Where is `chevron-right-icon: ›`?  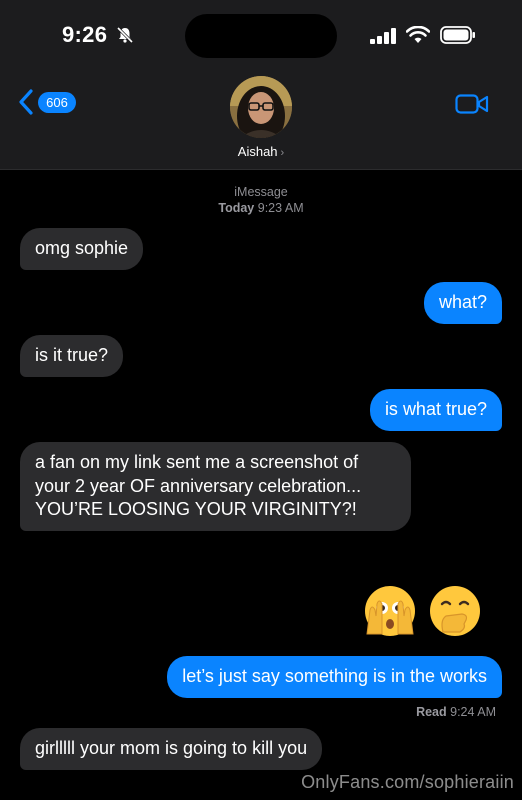
chevron-right-icon: › is located at coordinates (282, 153).